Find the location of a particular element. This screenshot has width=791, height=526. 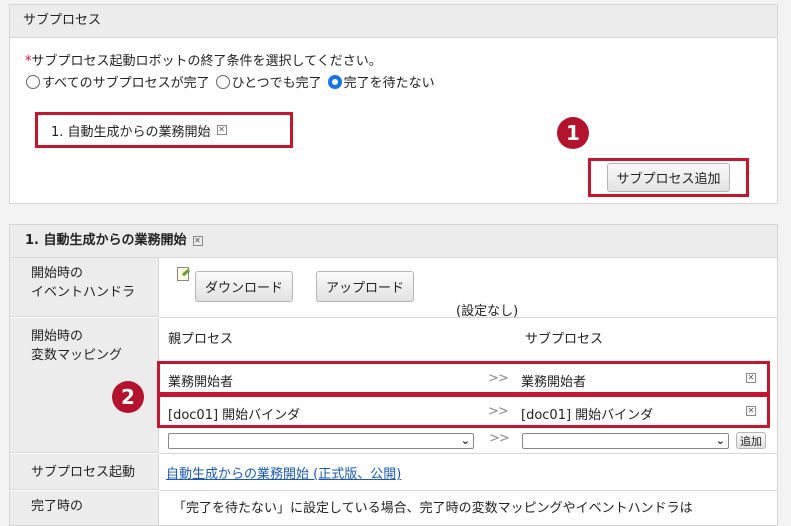

parent-process-header: 親プロセス is located at coordinates (201, 339).